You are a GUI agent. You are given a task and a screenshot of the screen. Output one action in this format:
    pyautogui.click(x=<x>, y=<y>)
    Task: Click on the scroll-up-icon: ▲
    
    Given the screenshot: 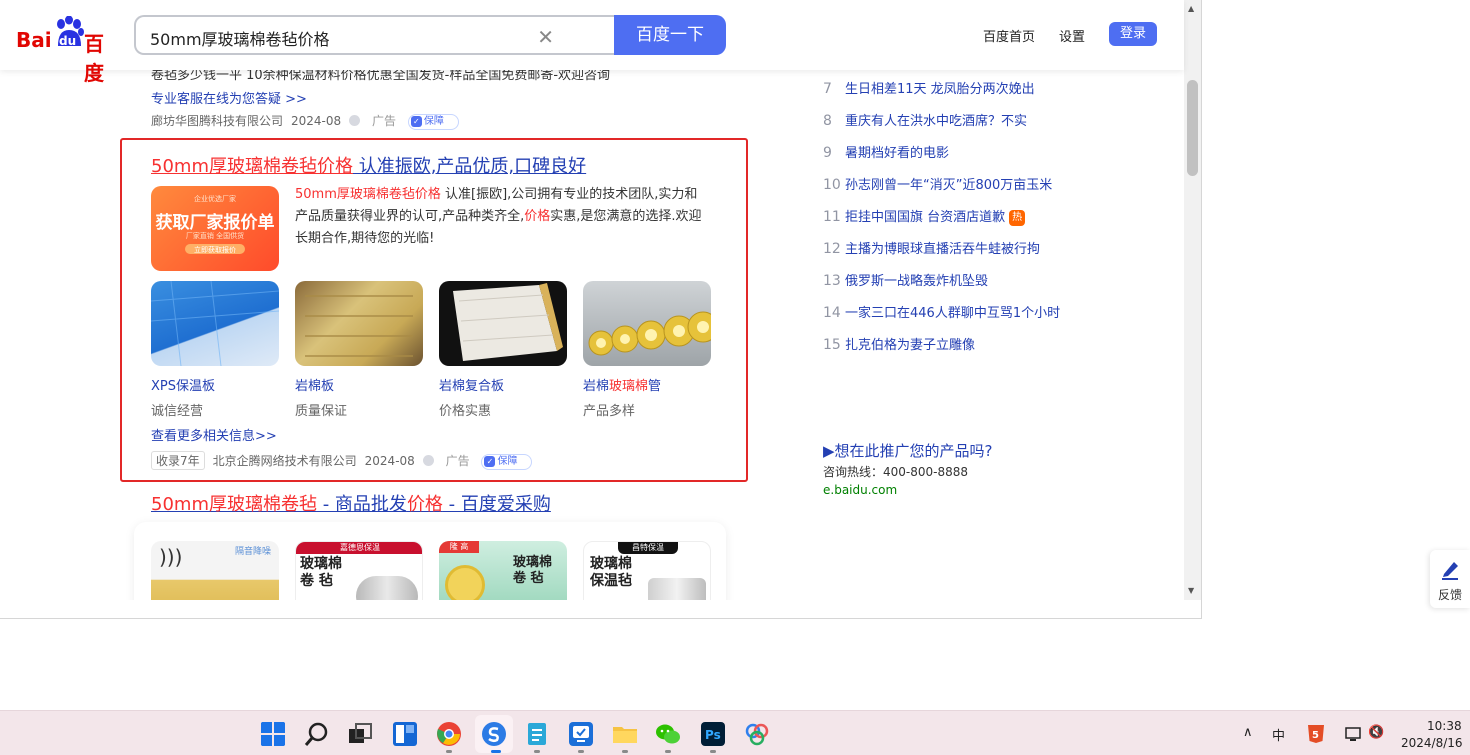 What is the action you would take?
    pyautogui.click(x=1191, y=8)
    